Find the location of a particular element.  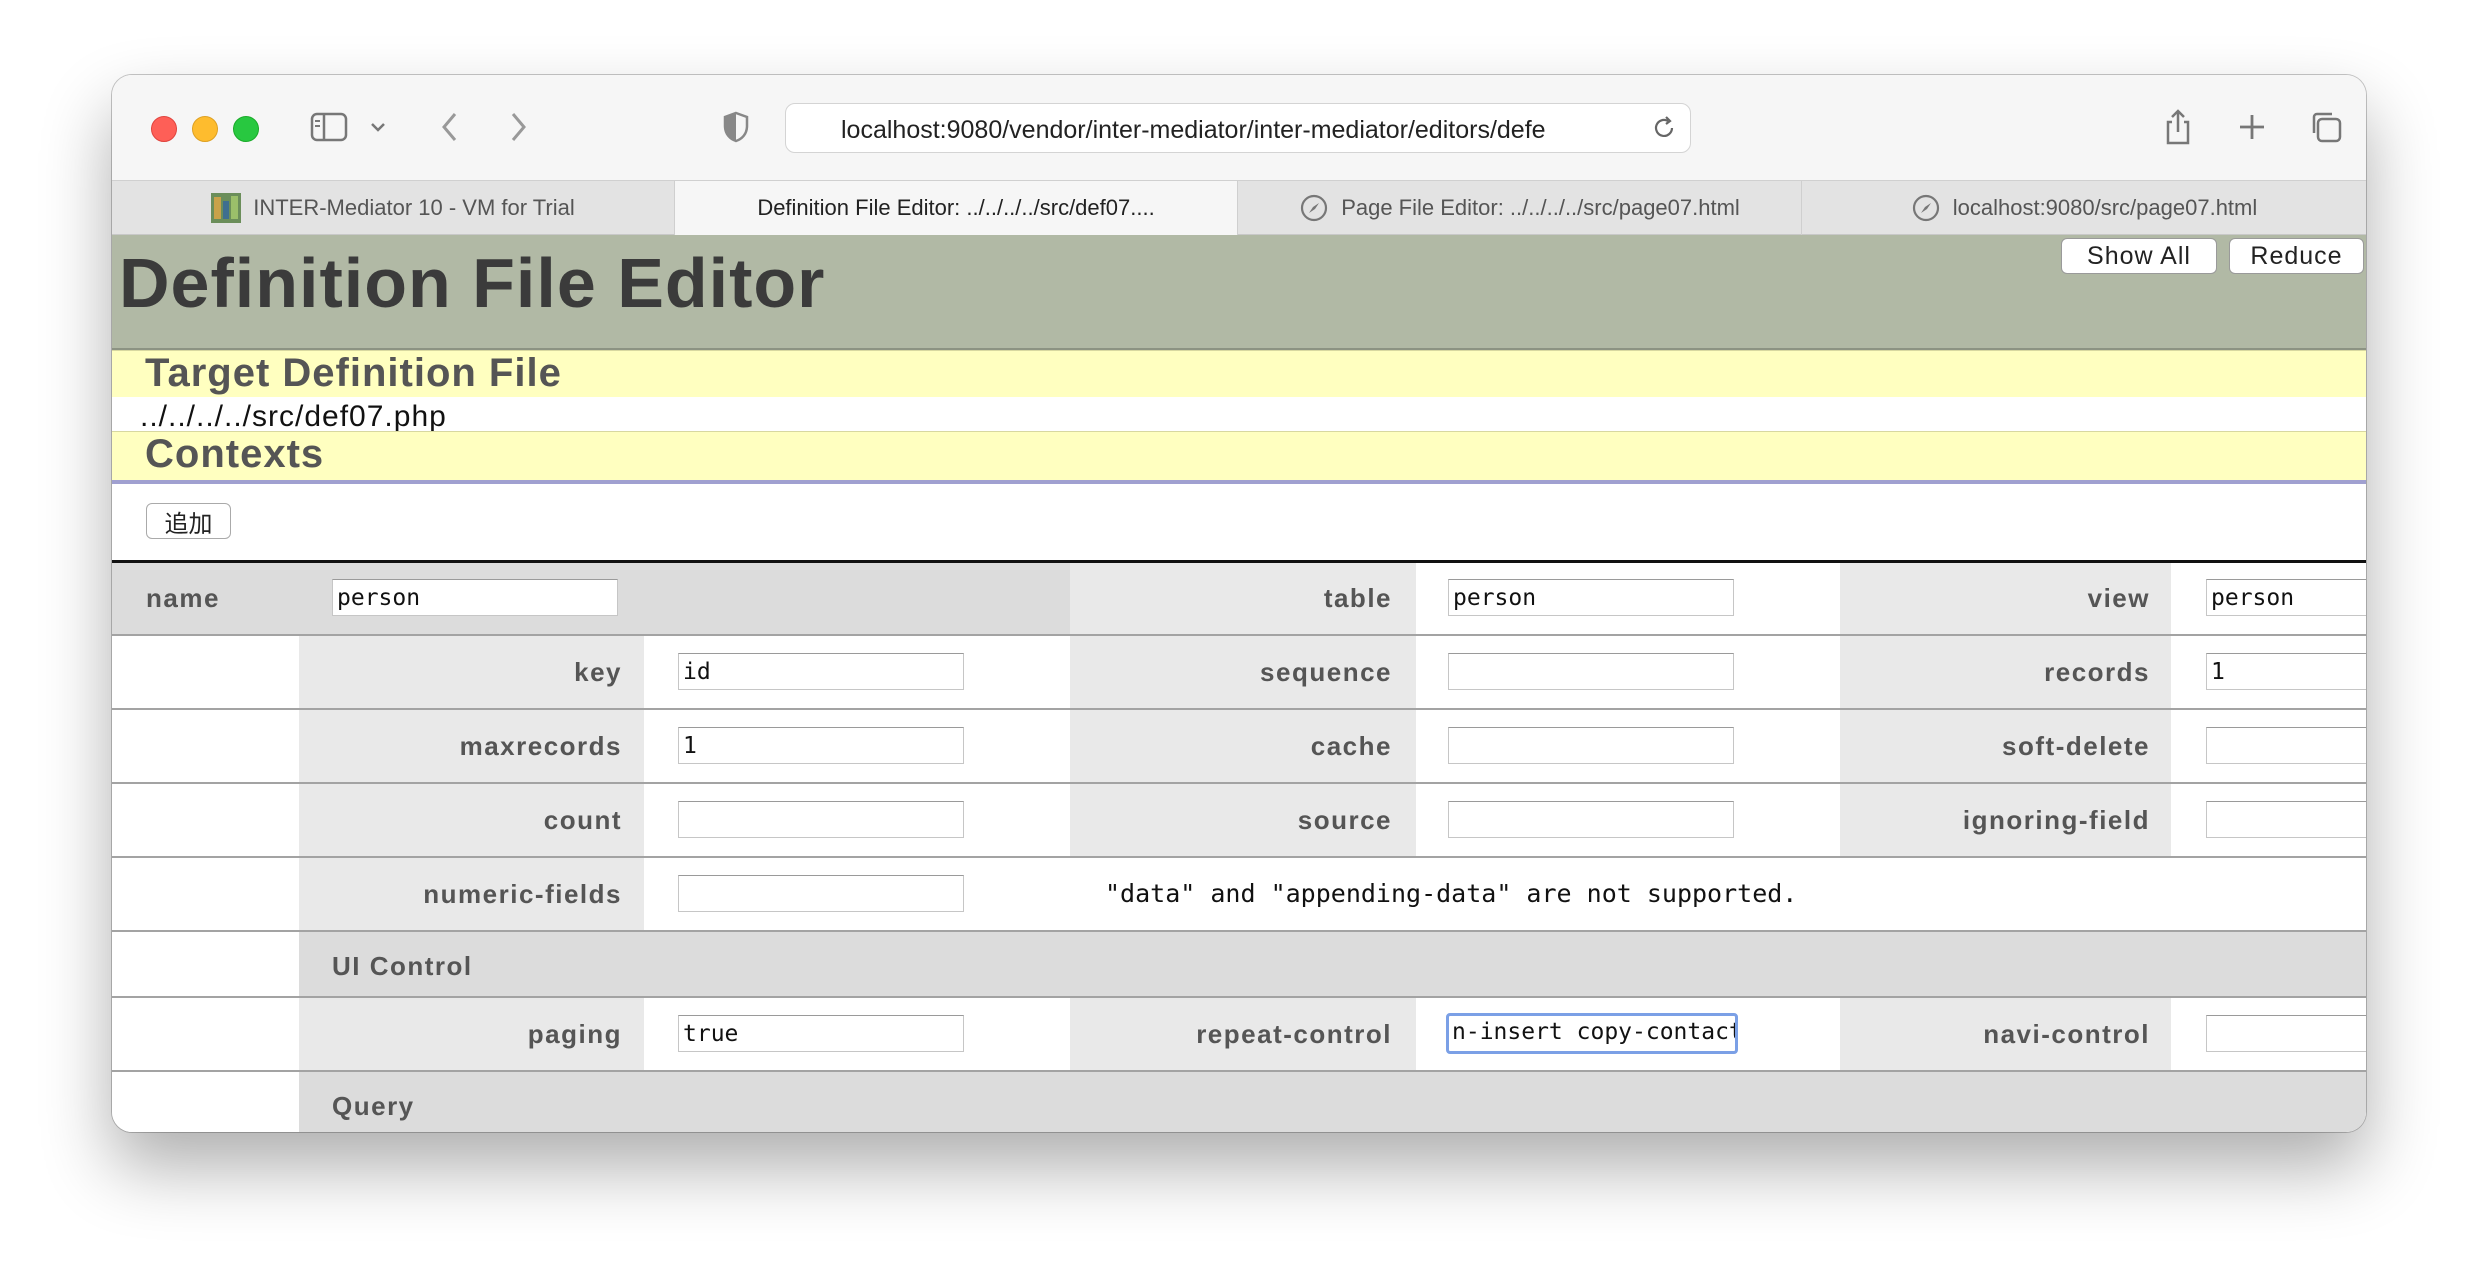

tab-label: localhost:9080/src/page07.html is located at coordinates (2105, 207).